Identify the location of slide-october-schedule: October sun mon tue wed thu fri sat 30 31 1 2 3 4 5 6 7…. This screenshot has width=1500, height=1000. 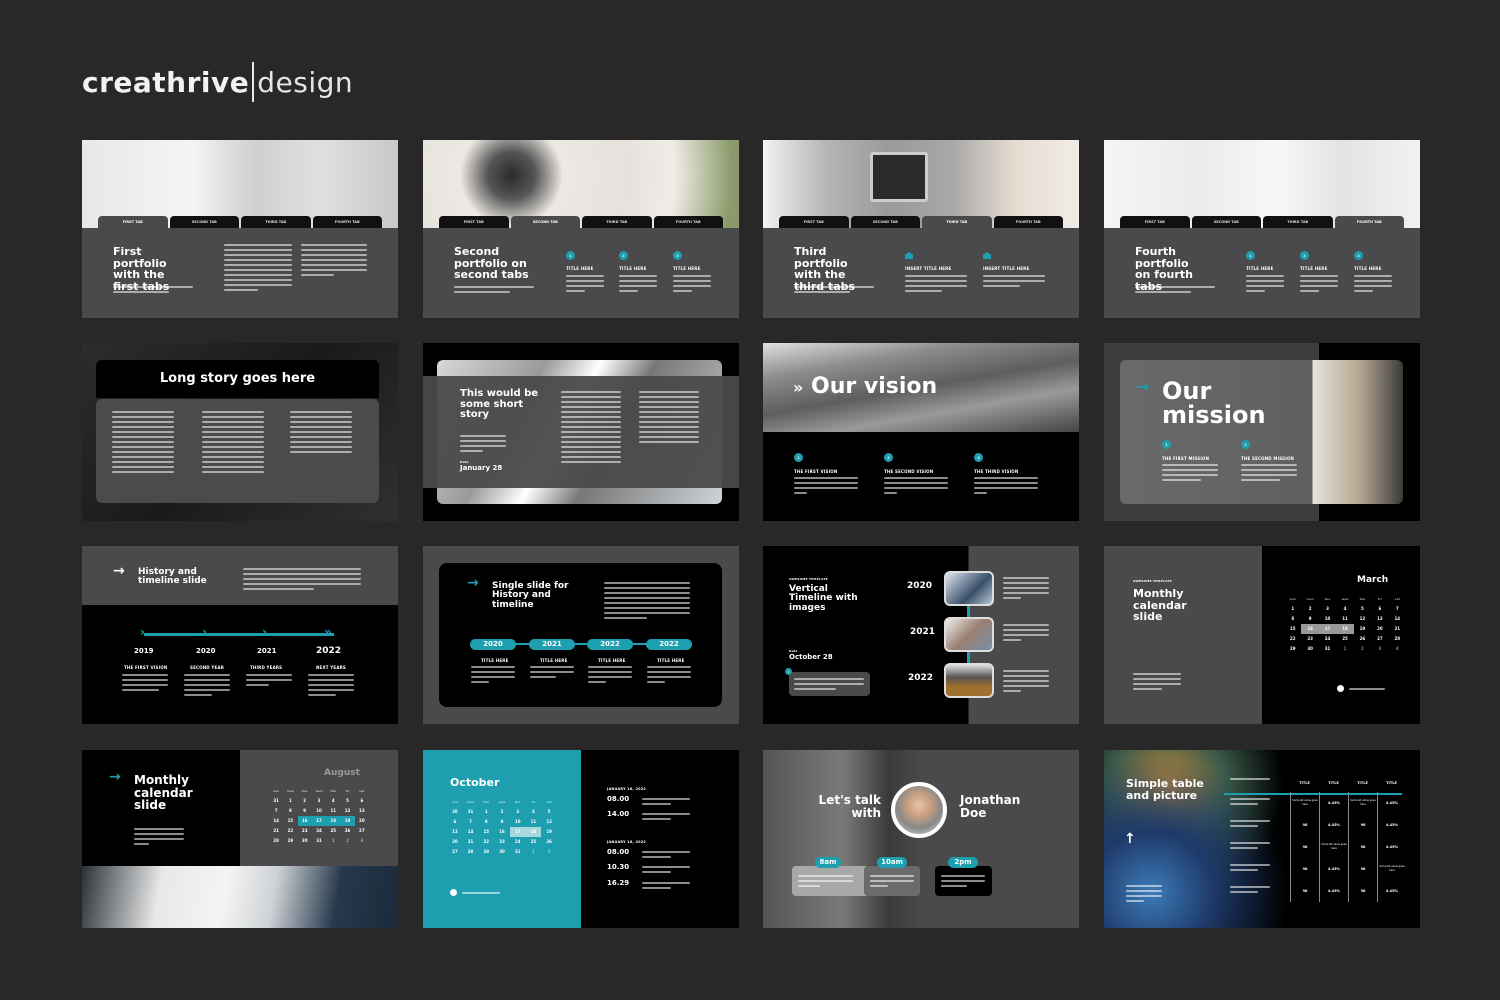
(581, 839).